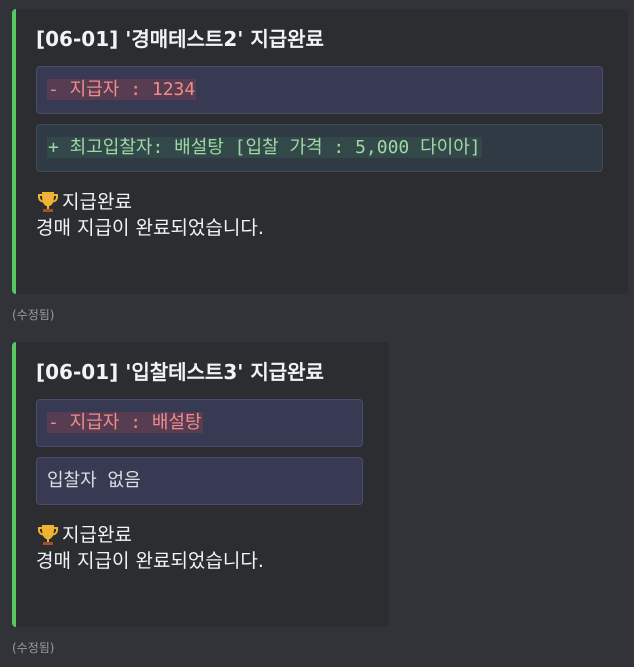  Describe the element at coordinates (122, 89) in the screenshot. I see `diff-removed-line: - 지급자 : 1234` at that location.